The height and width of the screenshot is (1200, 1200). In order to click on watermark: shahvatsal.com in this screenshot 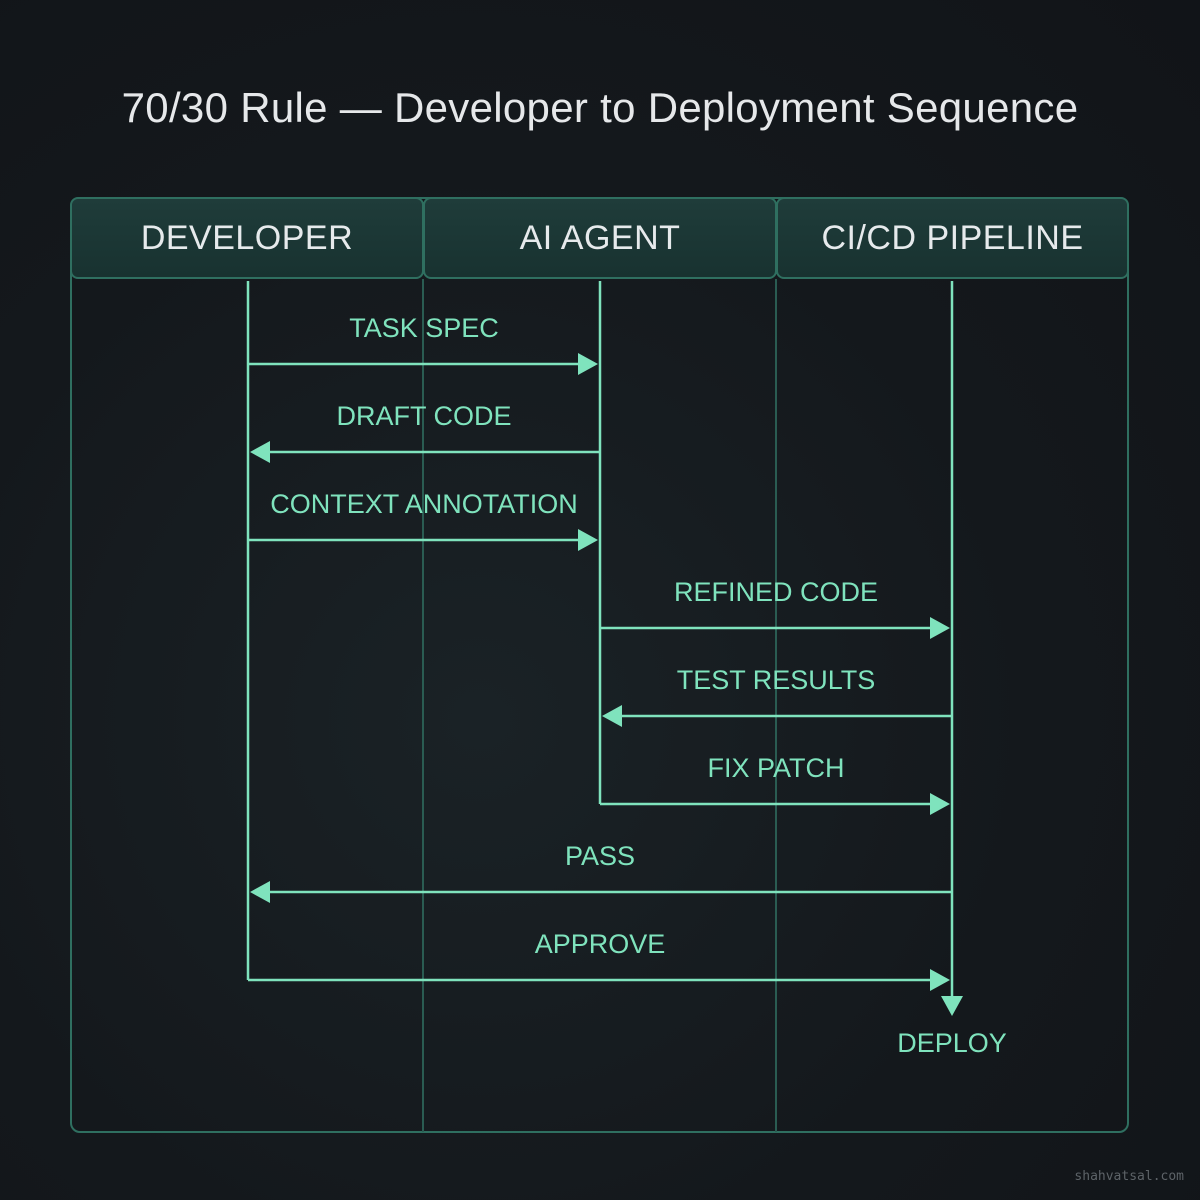, I will do `click(1129, 1176)`.